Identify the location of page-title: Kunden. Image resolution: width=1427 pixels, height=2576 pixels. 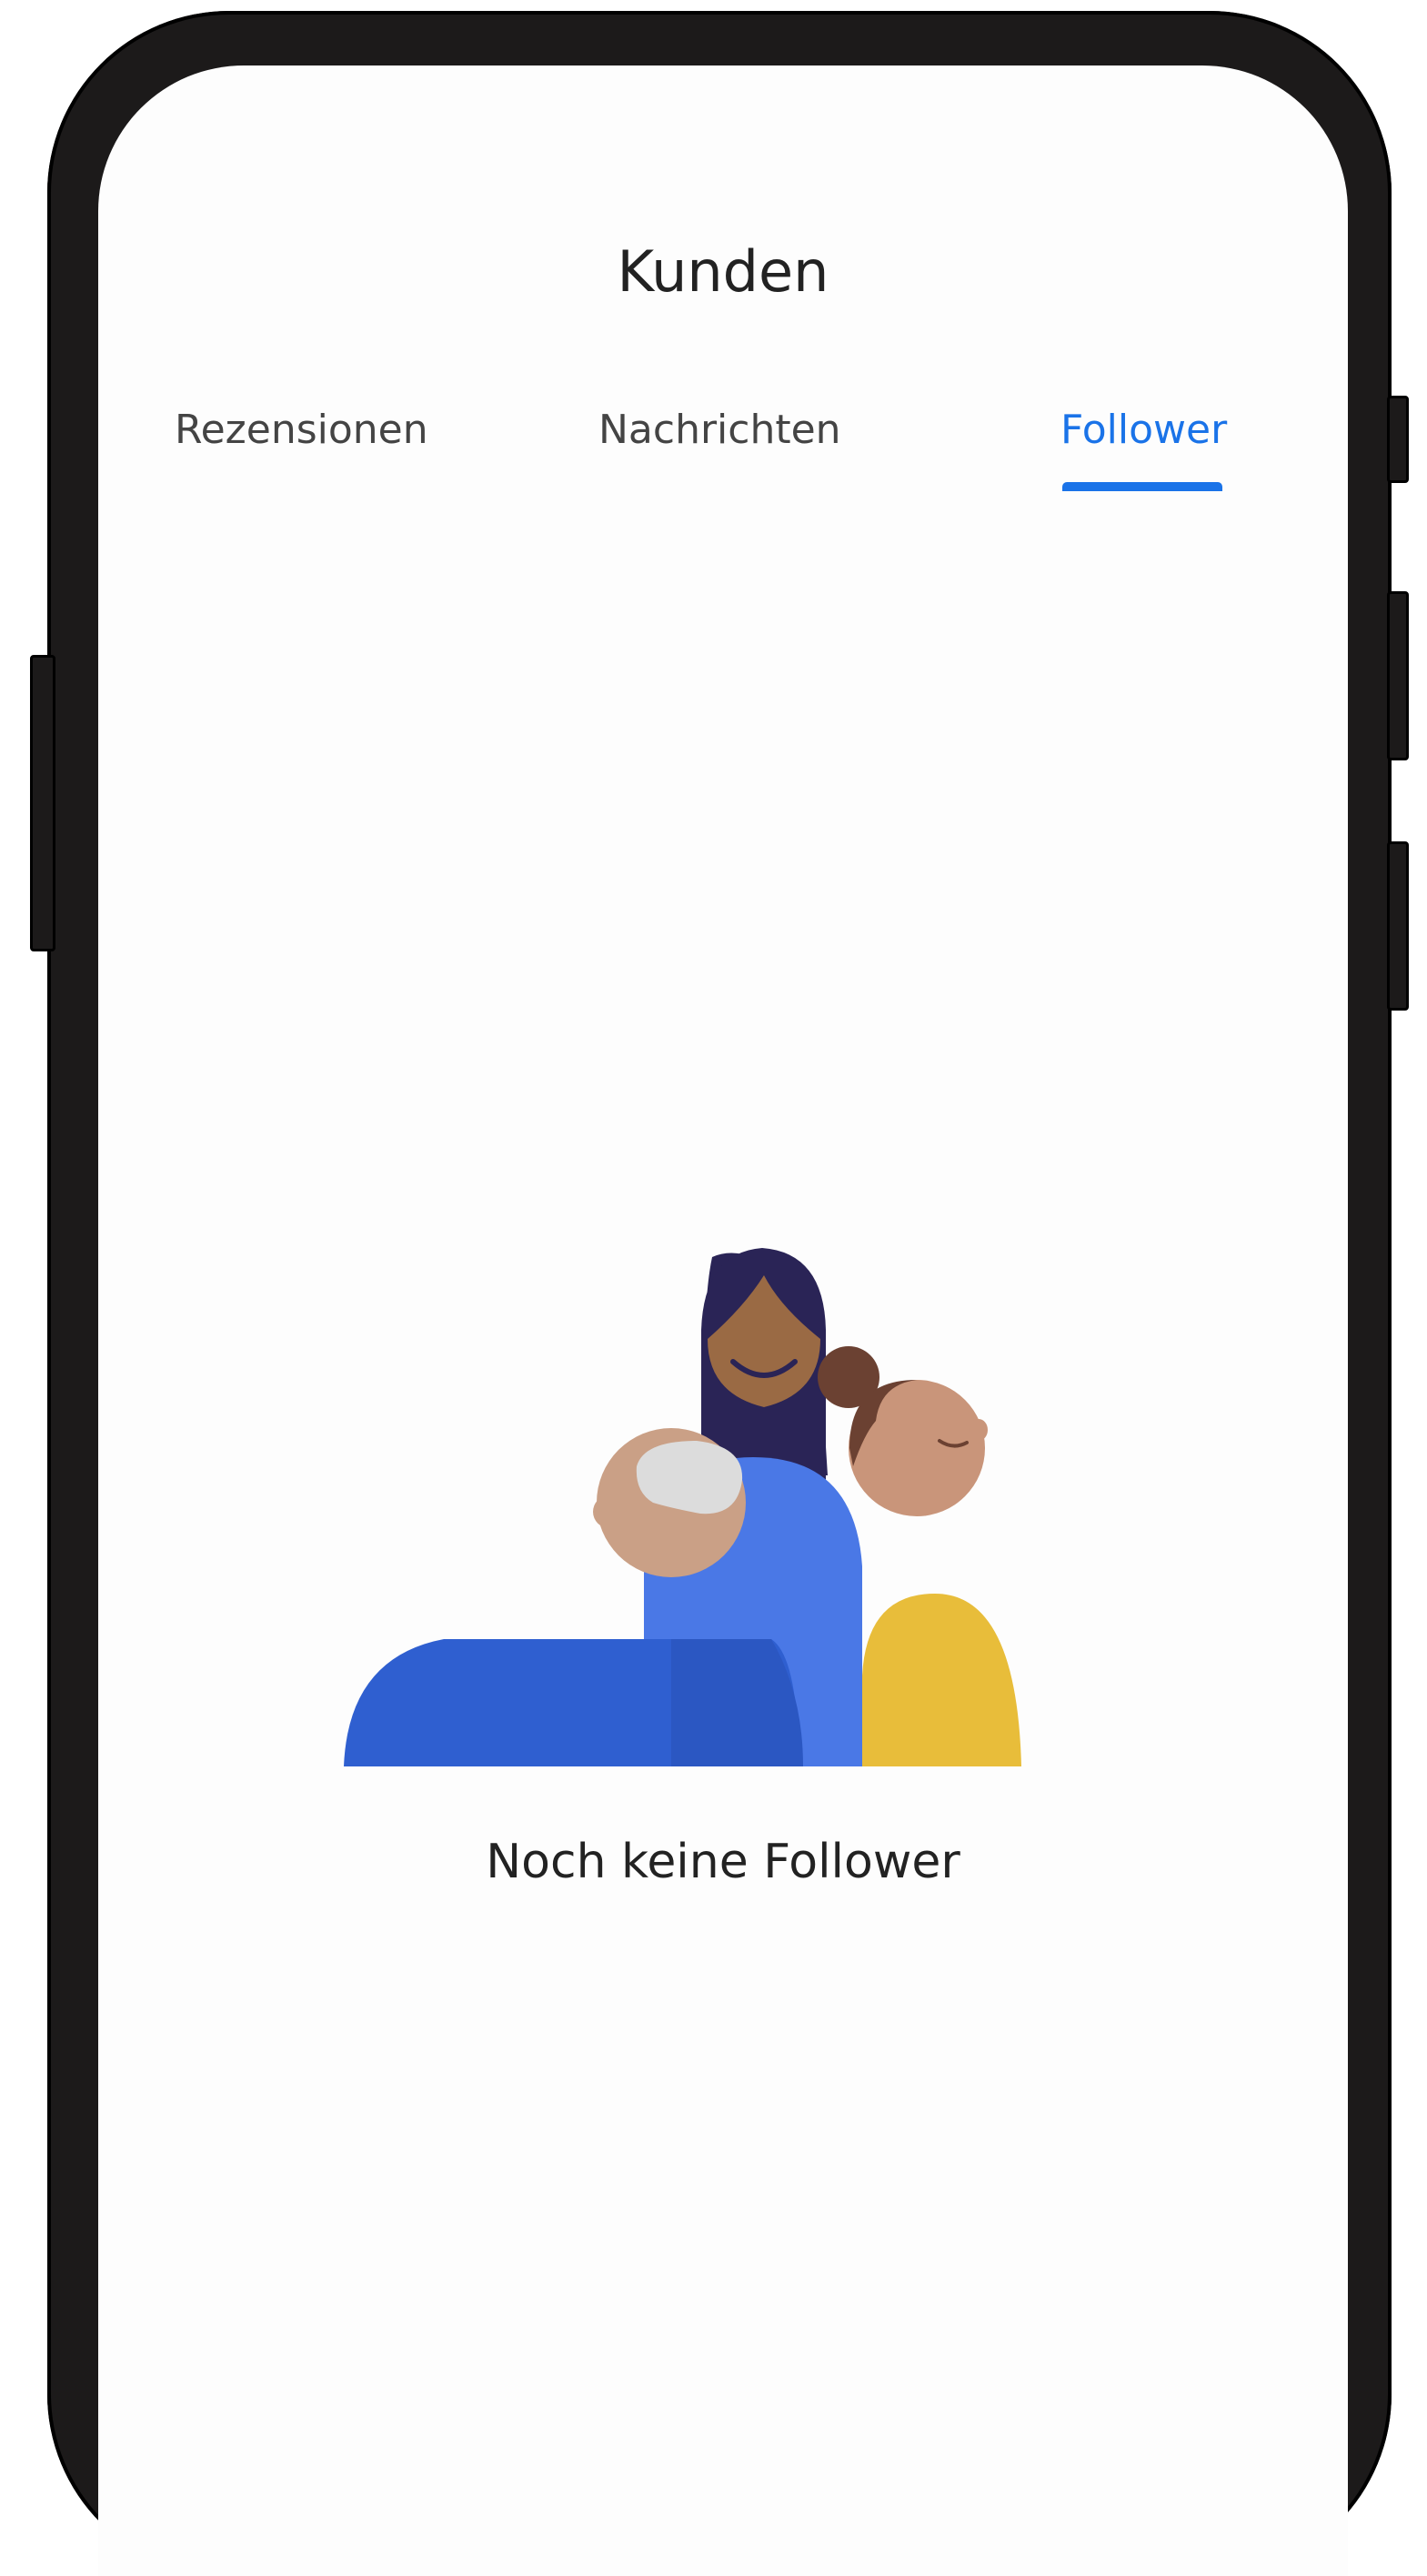
(723, 271).